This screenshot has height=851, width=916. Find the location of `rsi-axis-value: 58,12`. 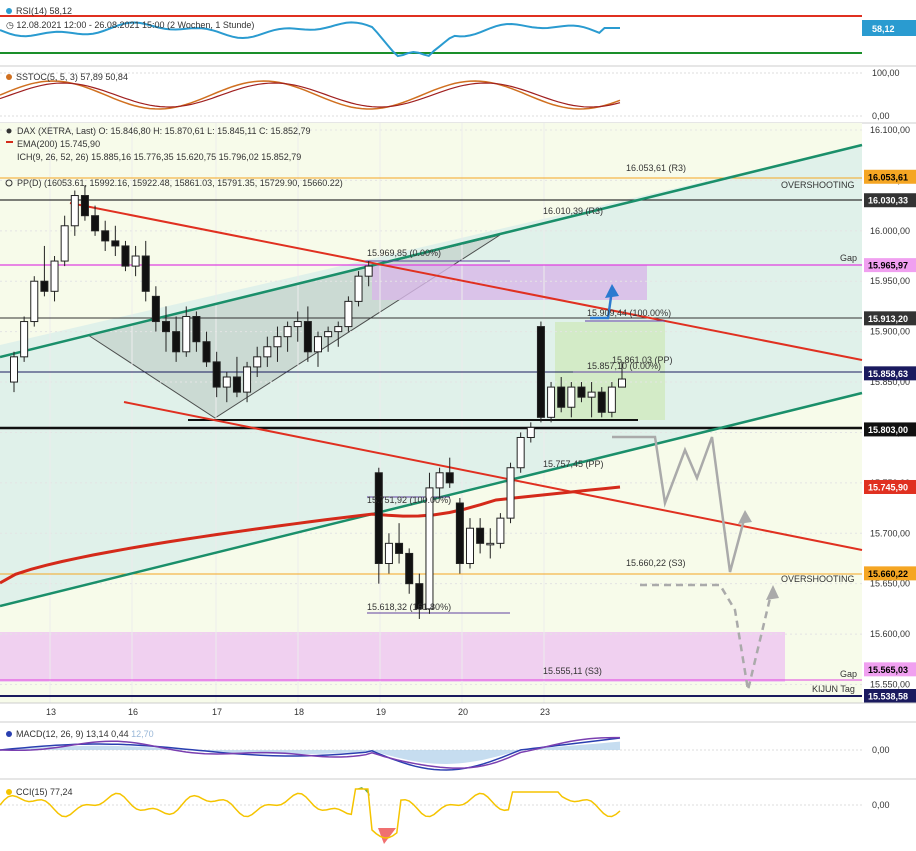

rsi-axis-value: 58,12 is located at coordinates (883, 29).